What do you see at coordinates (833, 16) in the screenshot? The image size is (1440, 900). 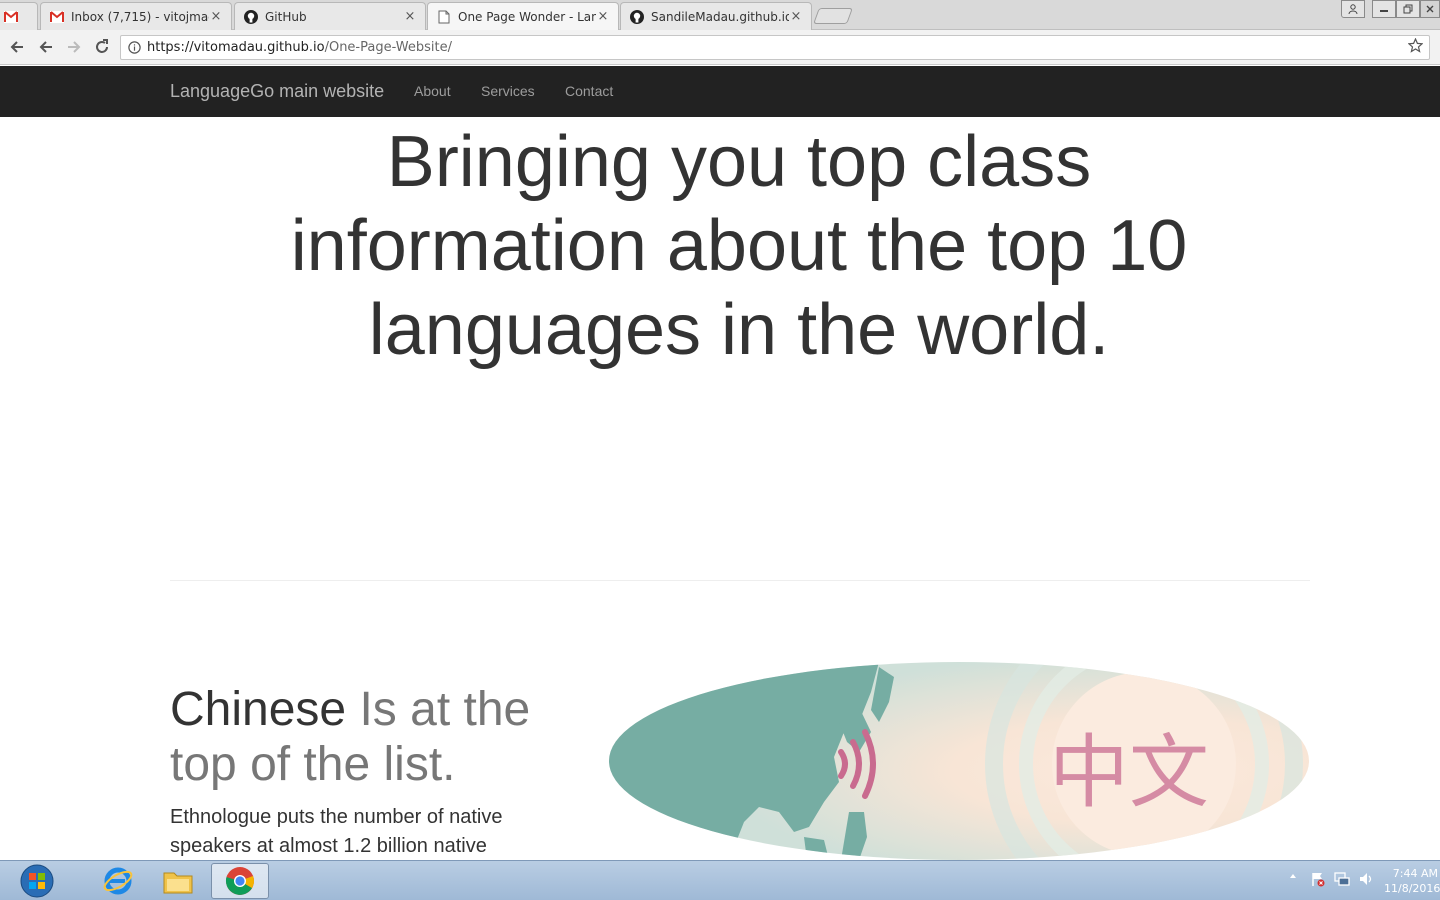 I see `new-tab-button` at bounding box center [833, 16].